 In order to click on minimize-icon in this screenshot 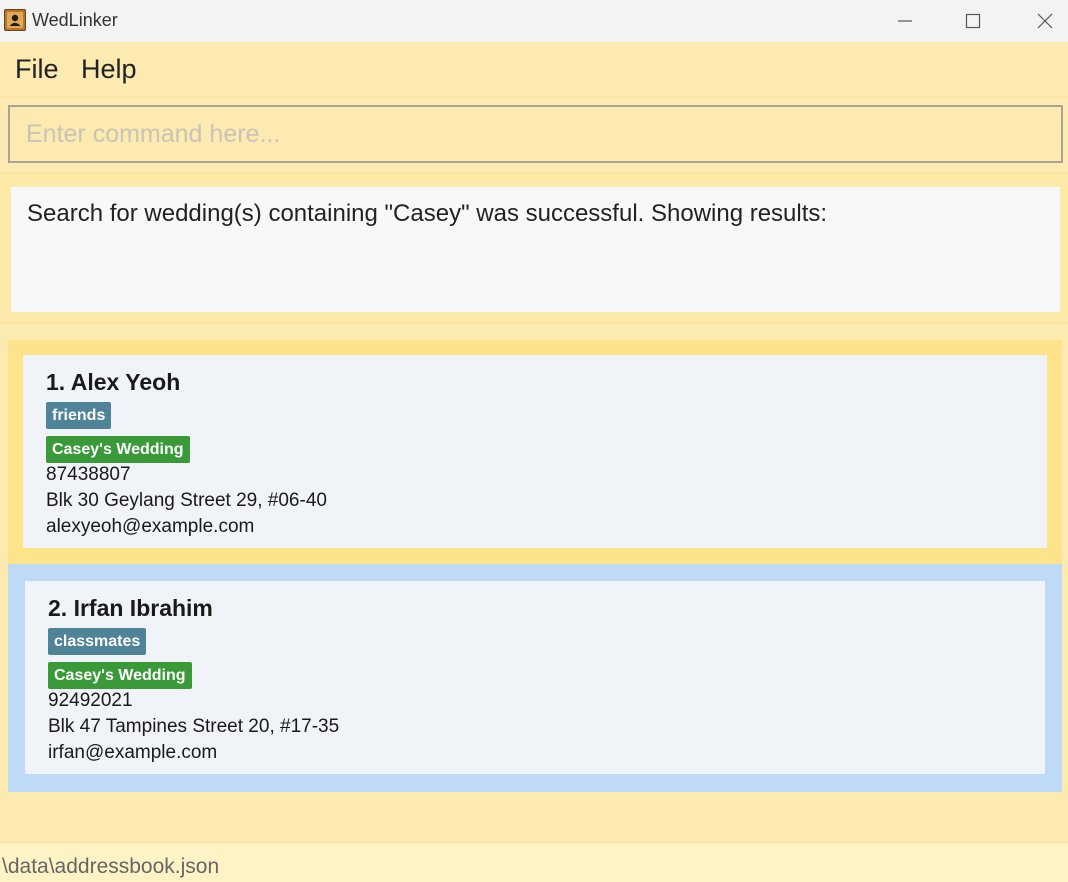, I will do `click(905, 21)`.